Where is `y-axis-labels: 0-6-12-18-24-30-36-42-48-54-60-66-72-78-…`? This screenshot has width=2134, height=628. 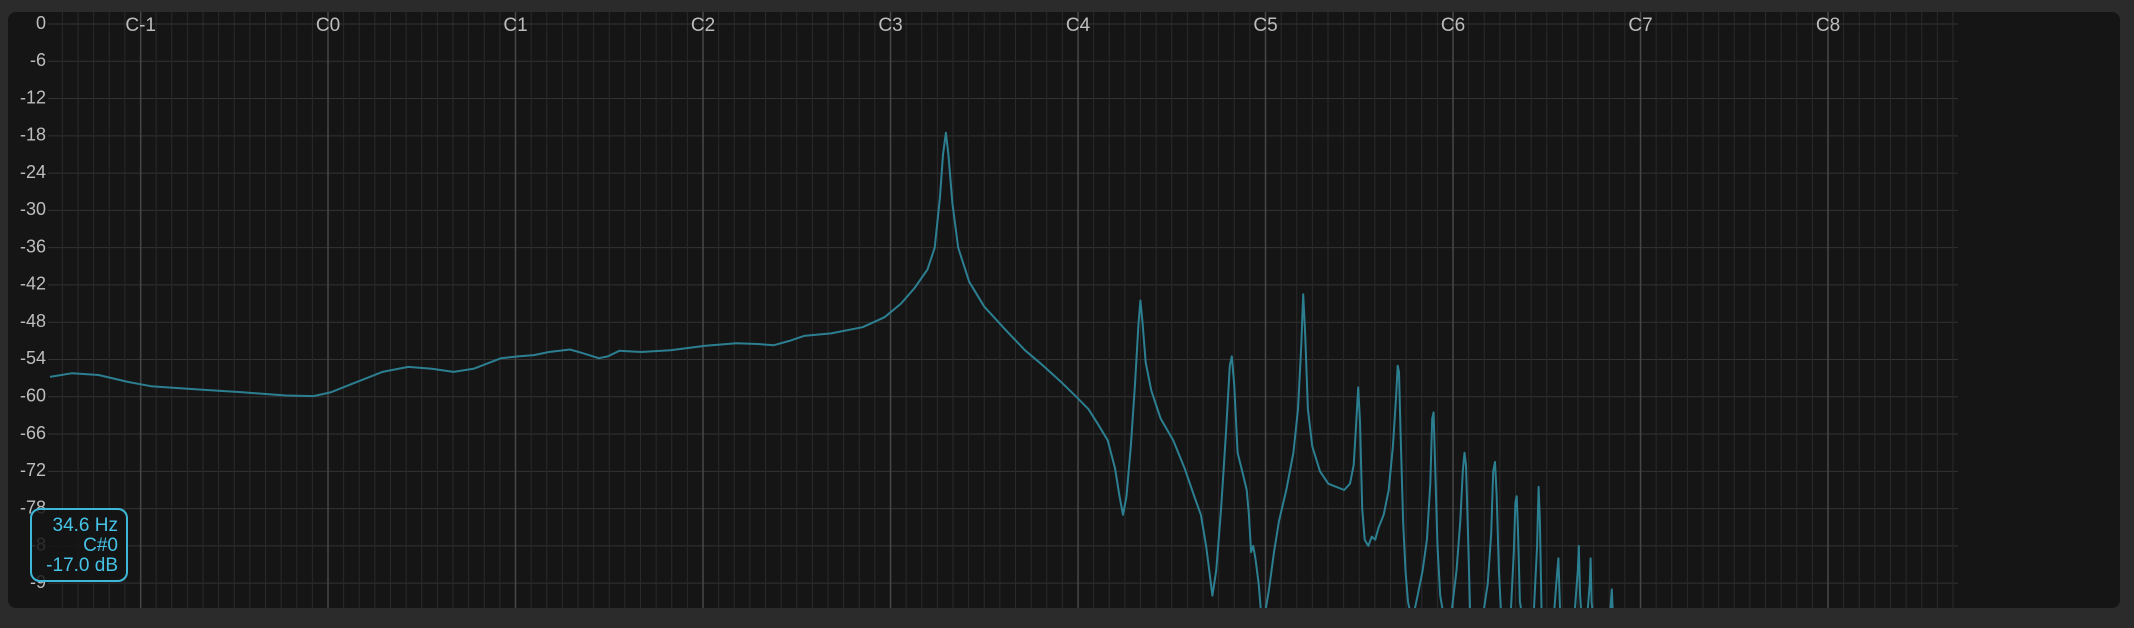 y-axis-labels: 0-6-12-18-24-30-36-42-48-54-60-66-72-78-… is located at coordinates (33, 302).